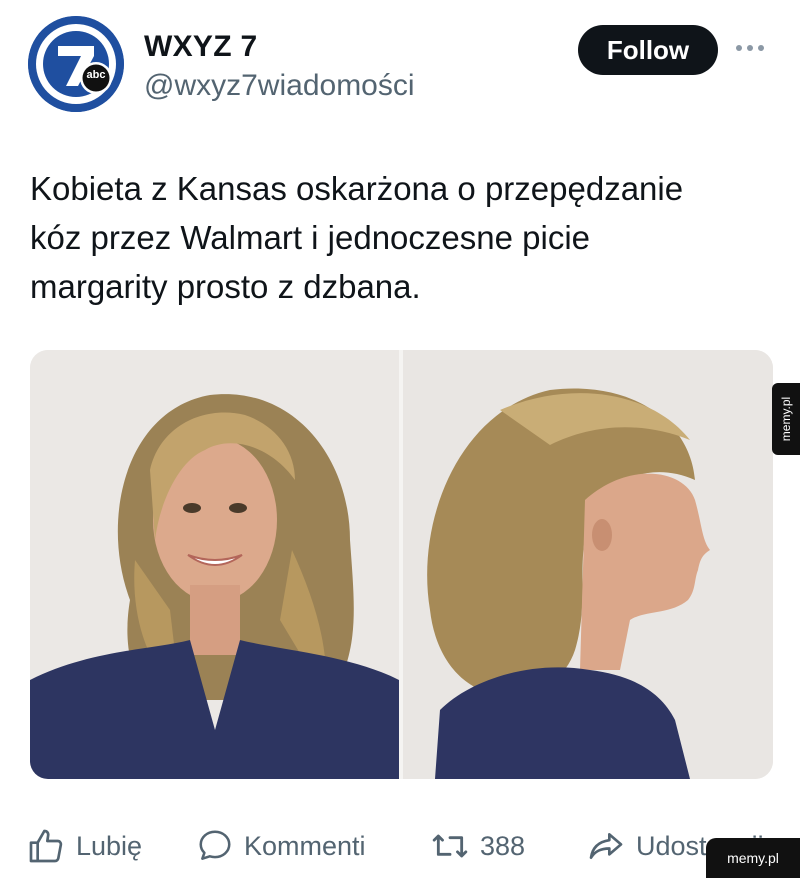  What do you see at coordinates (225, 286) in the screenshot?
I see `tweet-line: margarity prosto z dzbana.` at bounding box center [225, 286].